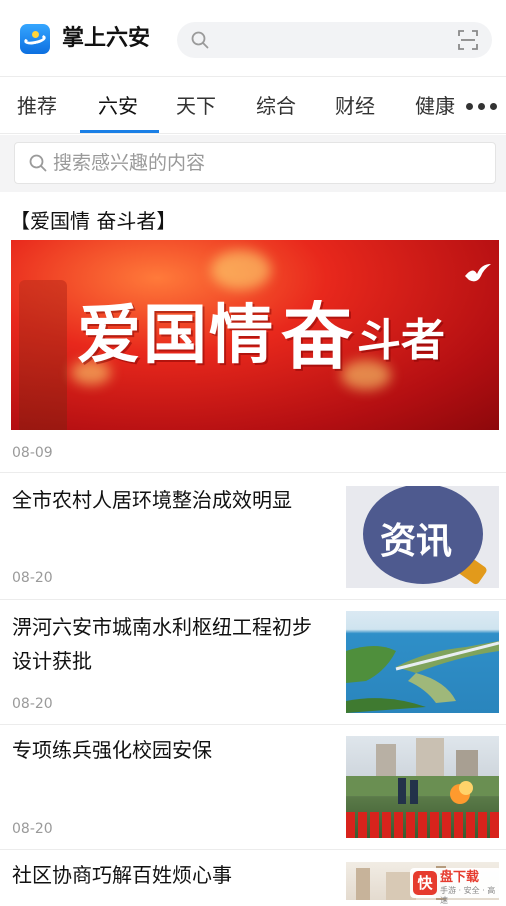 The width and height of the screenshot is (506, 906). What do you see at coordinates (468, 895) in the screenshot?
I see `watermark-subtext: 手游 · 安全 · 高速` at bounding box center [468, 895].